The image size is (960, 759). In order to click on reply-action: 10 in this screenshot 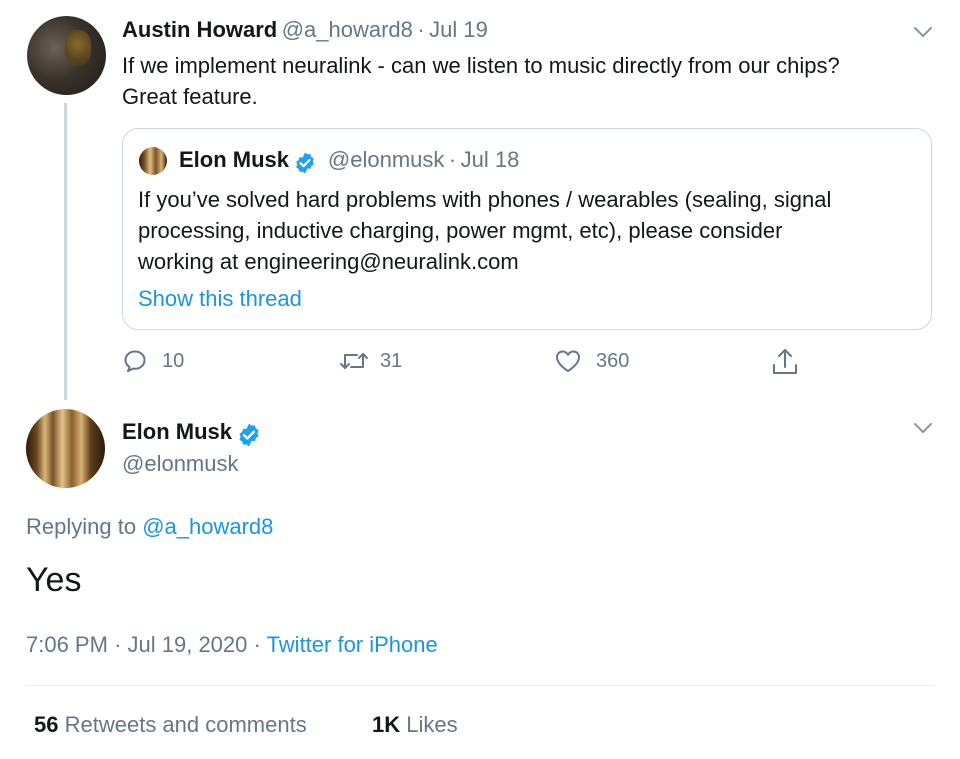, I will do `click(153, 361)`.